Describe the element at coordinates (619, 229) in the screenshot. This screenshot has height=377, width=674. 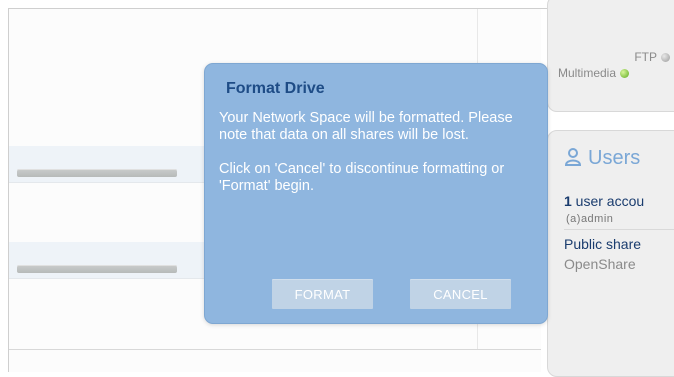
I see `divider` at that location.